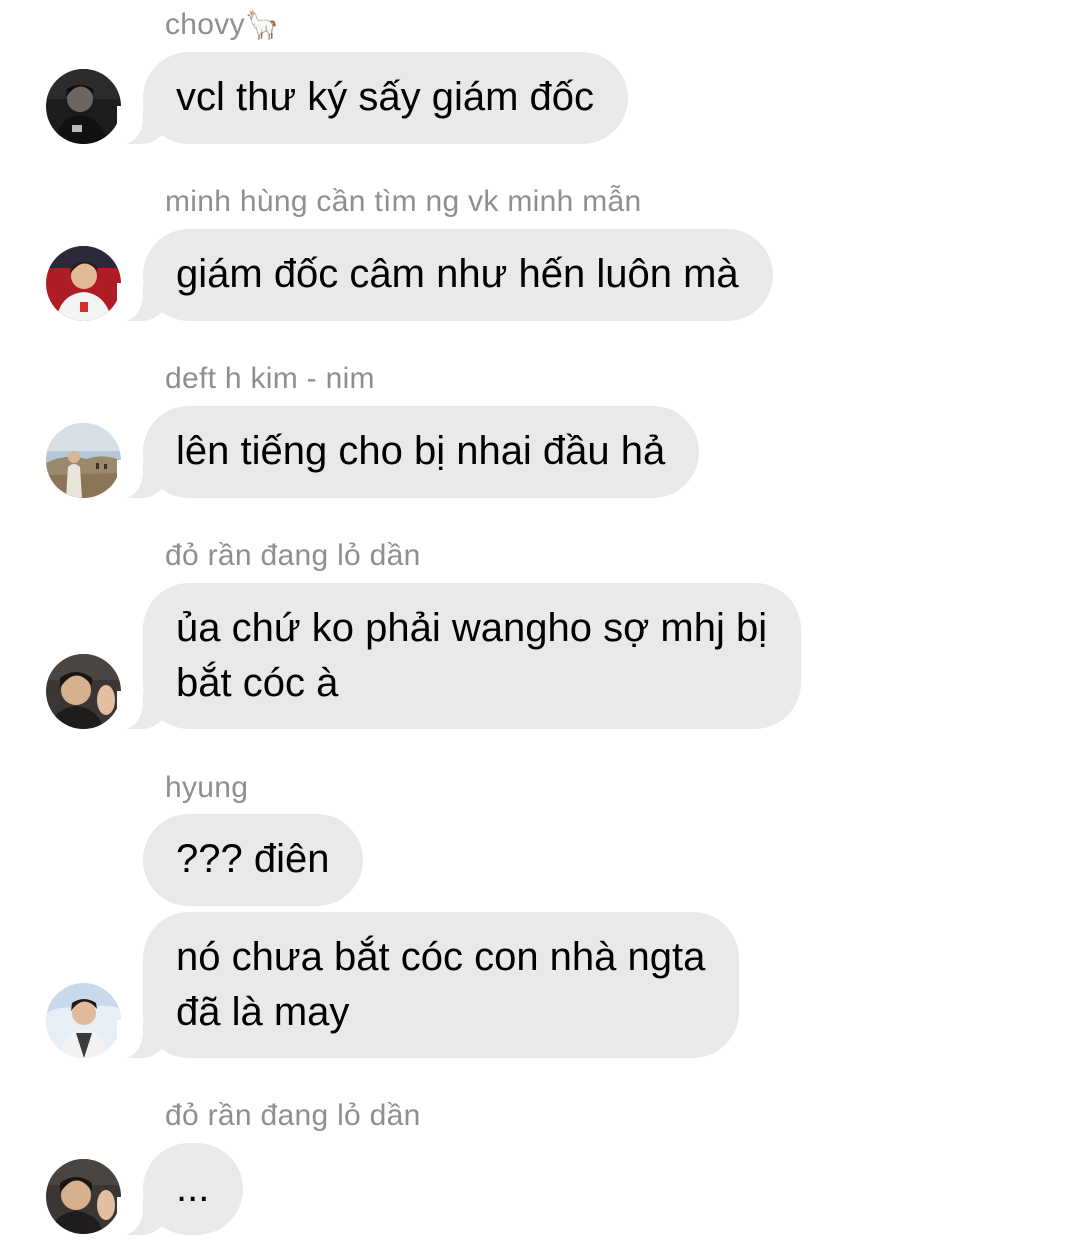 The image size is (1080, 1248). Describe the element at coordinates (270, 378) in the screenshot. I see `sender-name: deft h kim - nim` at that location.